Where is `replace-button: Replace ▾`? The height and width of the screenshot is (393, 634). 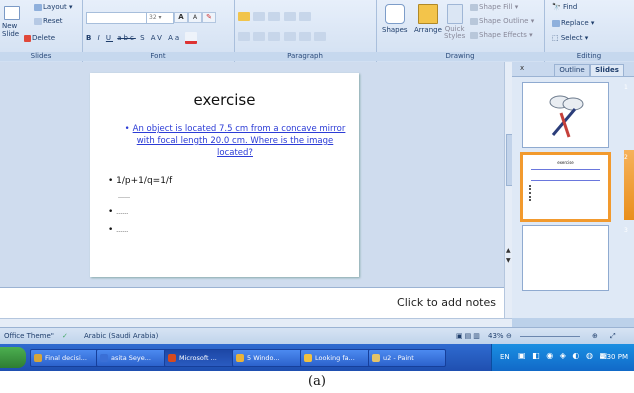 replace-button: Replace ▾ is located at coordinates (573, 23).